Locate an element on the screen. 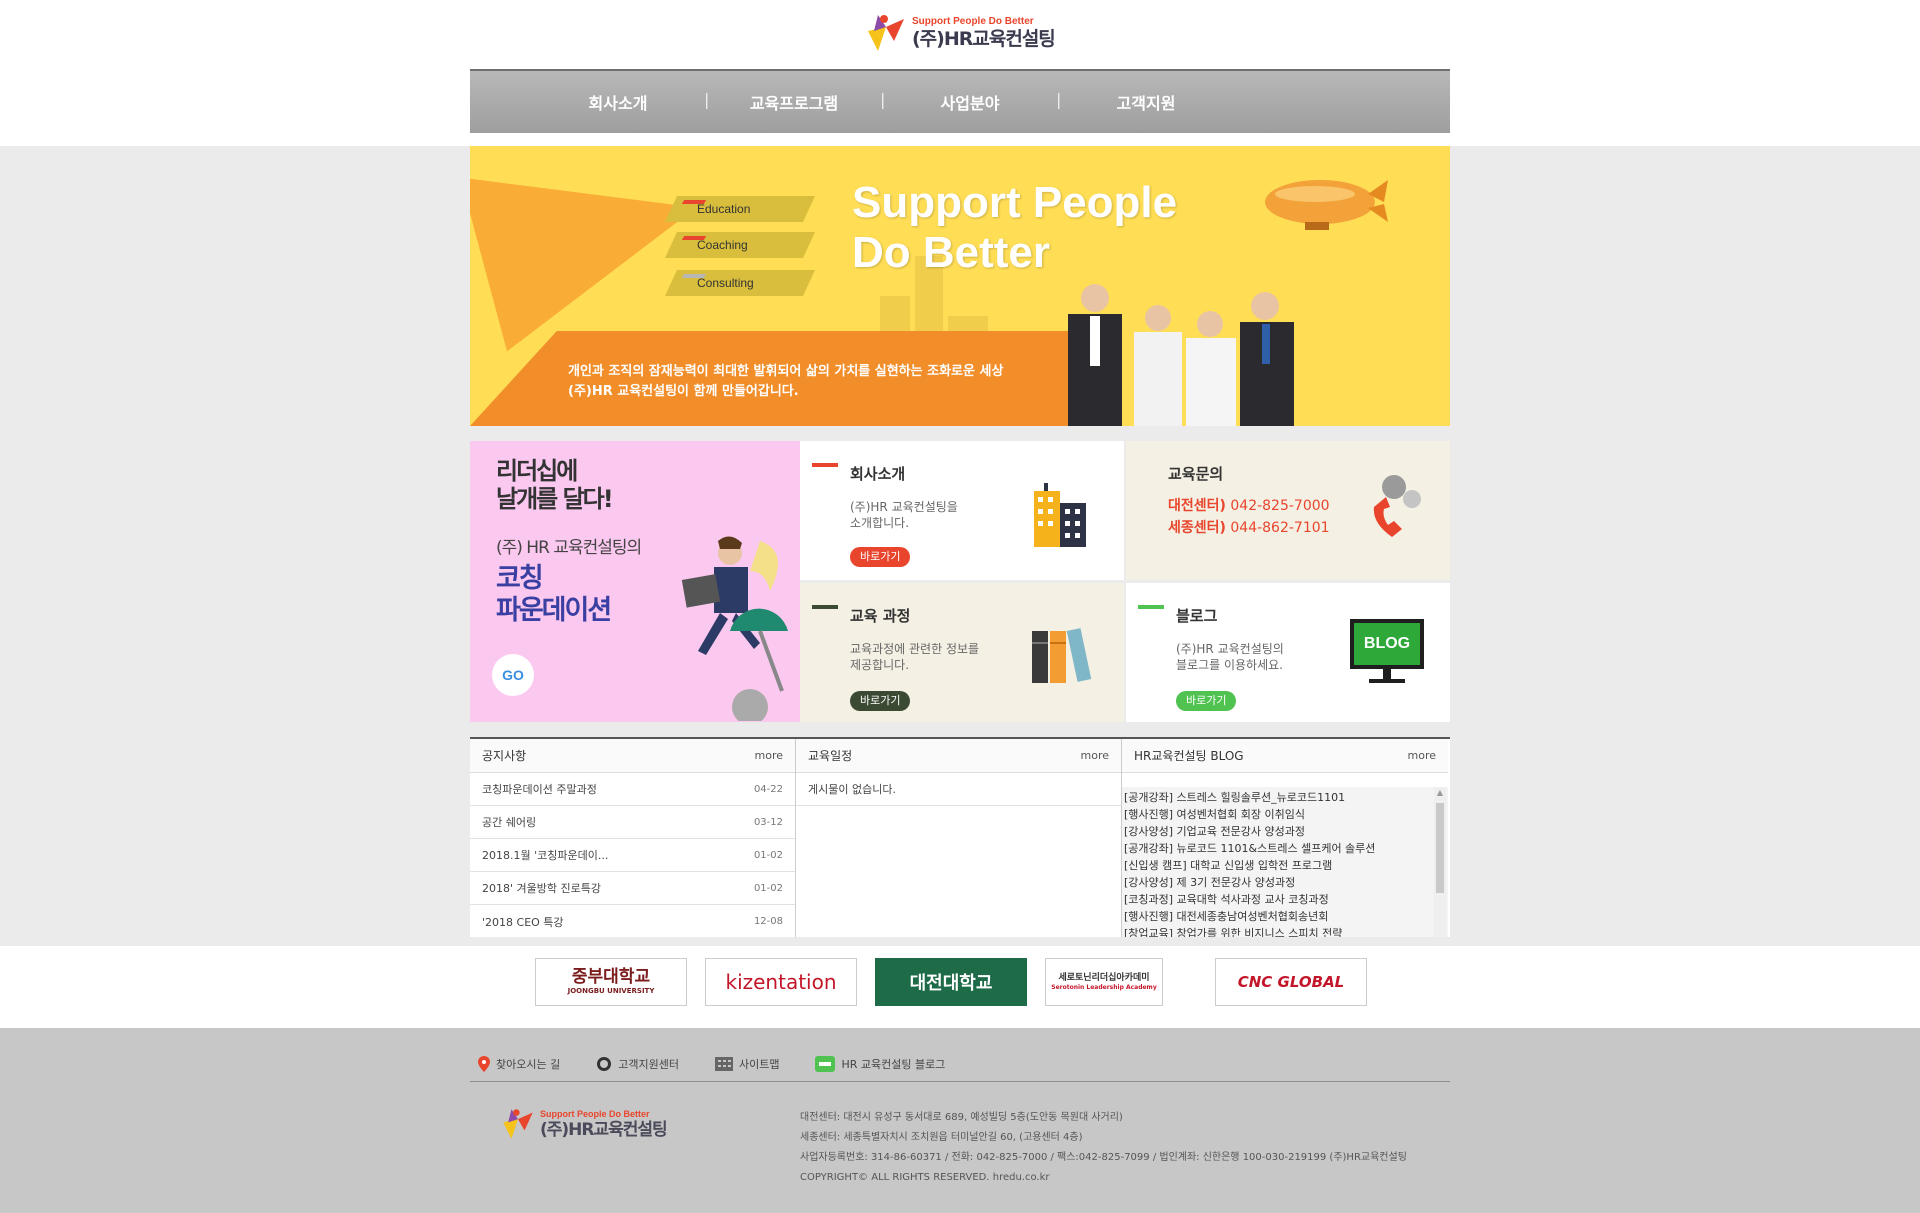 Image resolution: width=1920 pixels, height=1213 pixels. footer-sejong-address: 세종센터: 세종특별자치시 조치원읍 터미널안길 60, (고용센터 4층) is located at coordinates (941, 1137).